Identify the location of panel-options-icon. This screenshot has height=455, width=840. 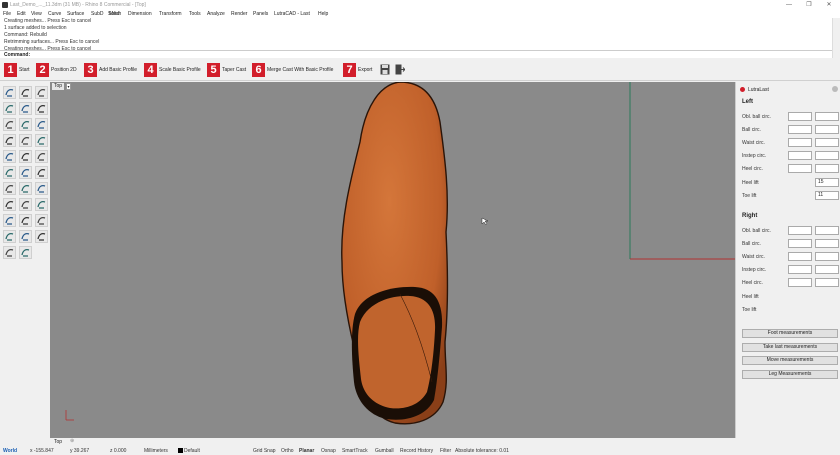
(835, 89).